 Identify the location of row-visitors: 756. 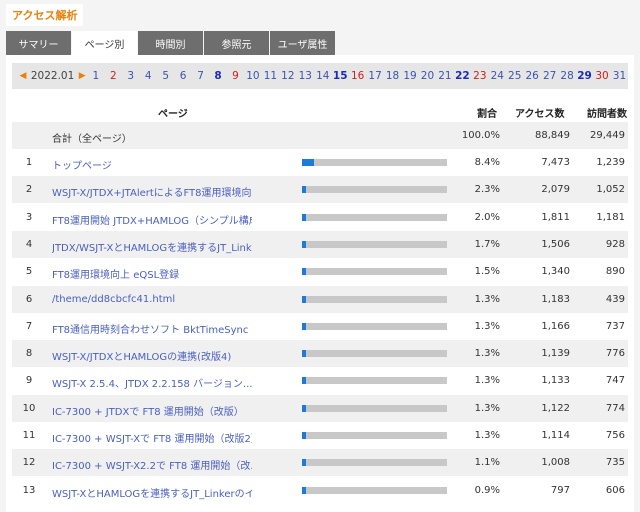
(615, 435).